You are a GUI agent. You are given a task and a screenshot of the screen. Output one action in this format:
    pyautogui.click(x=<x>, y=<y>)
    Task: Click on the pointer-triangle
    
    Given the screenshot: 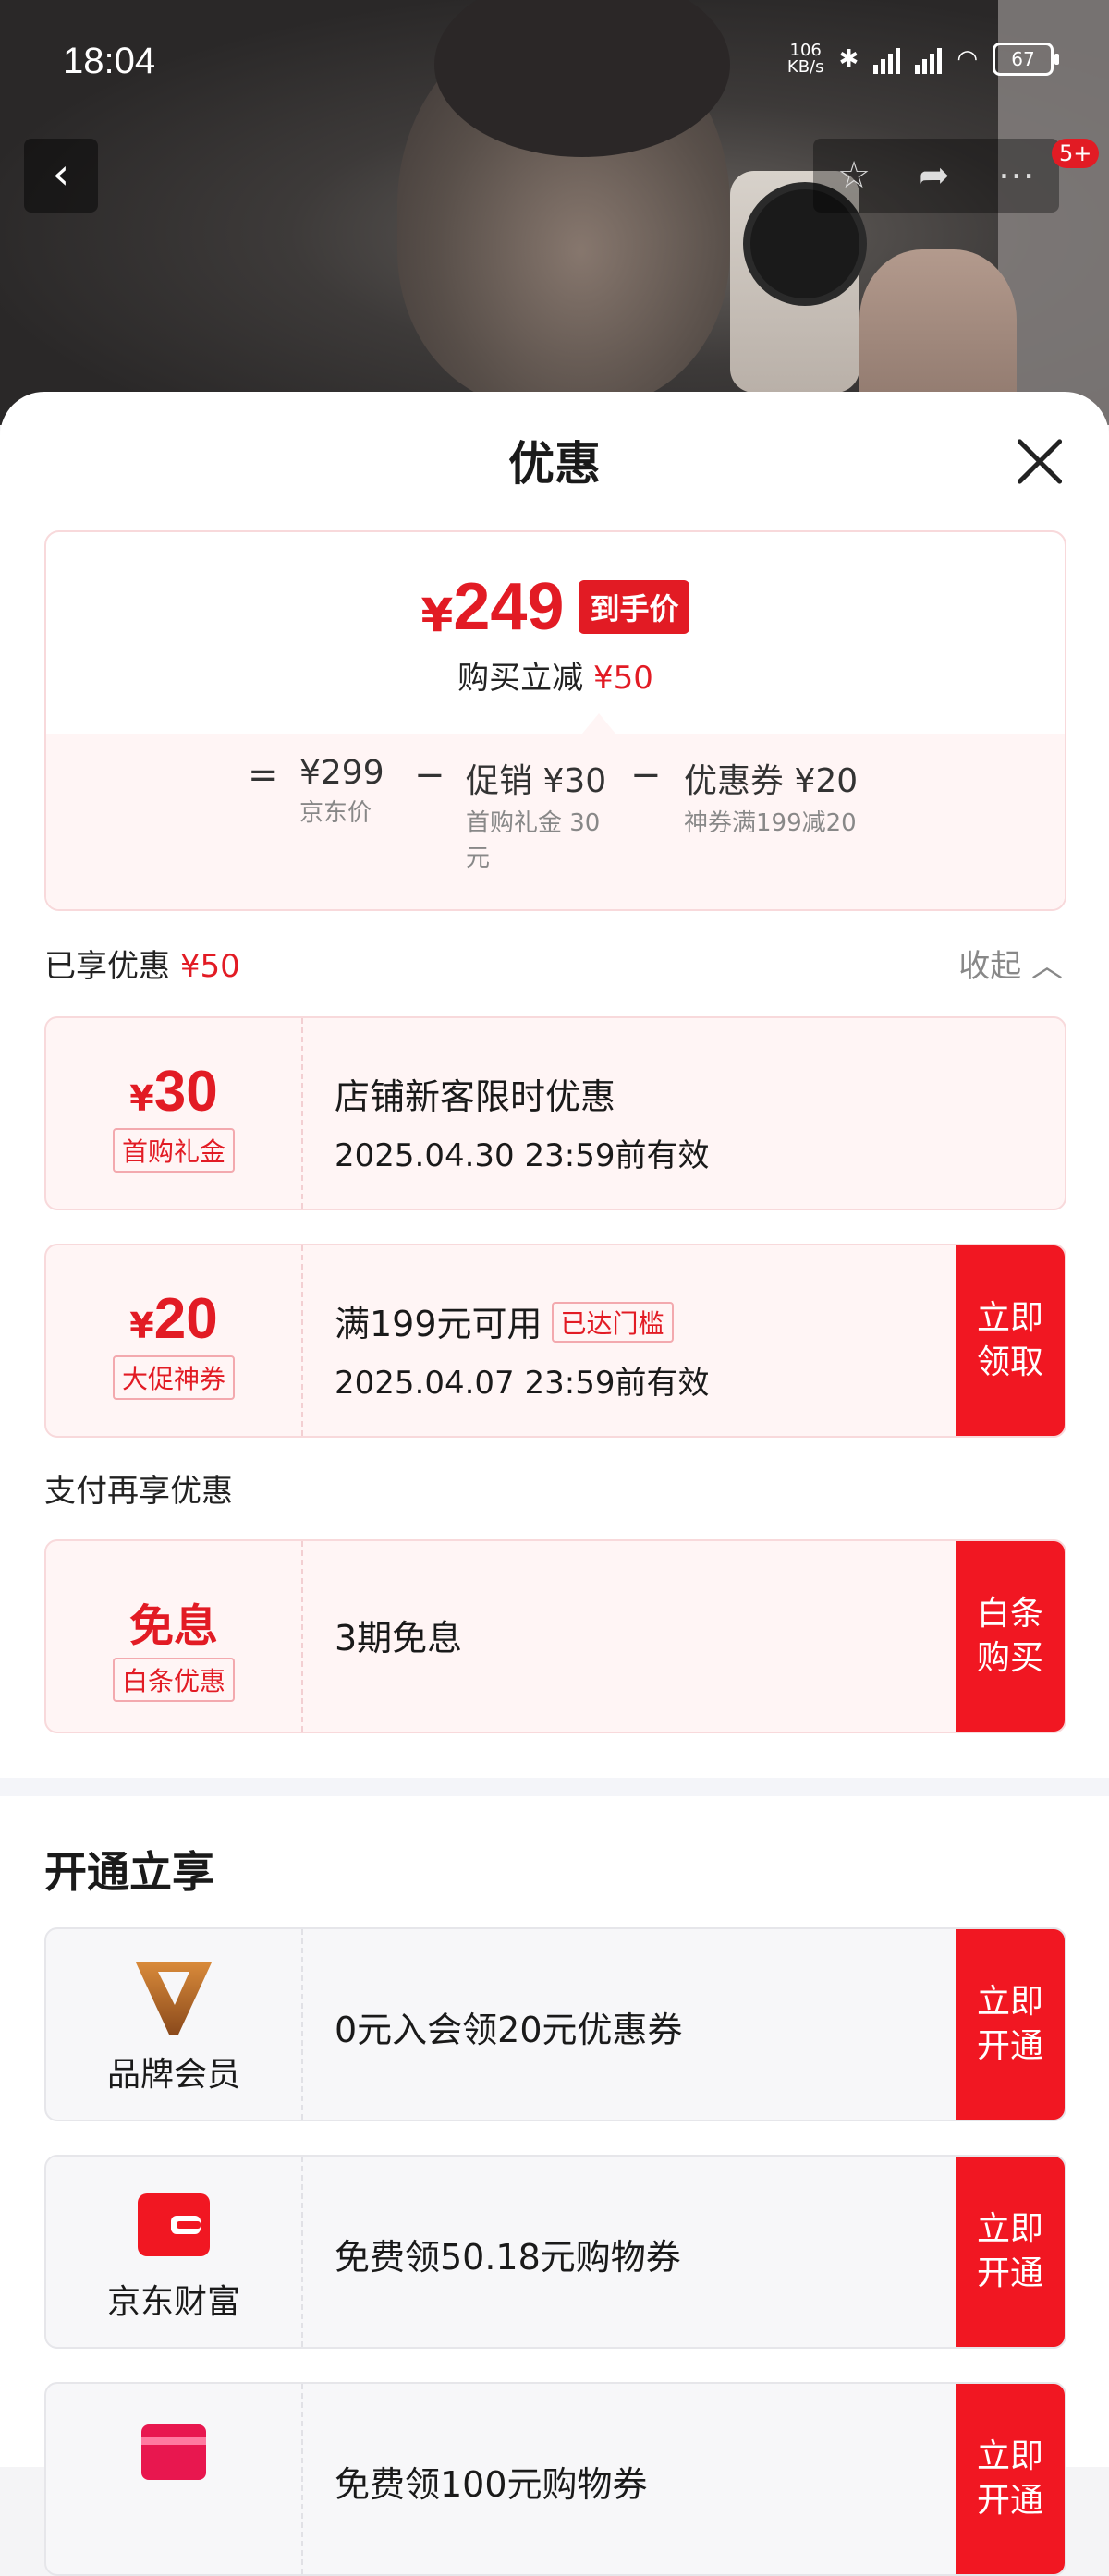 What is the action you would take?
    pyautogui.click(x=598, y=723)
    